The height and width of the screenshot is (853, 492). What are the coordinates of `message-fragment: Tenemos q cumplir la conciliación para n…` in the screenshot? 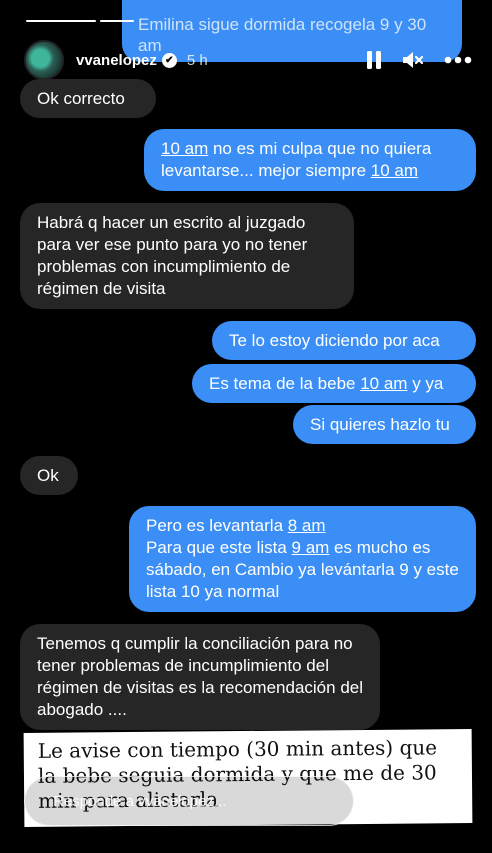 It's located at (200, 676).